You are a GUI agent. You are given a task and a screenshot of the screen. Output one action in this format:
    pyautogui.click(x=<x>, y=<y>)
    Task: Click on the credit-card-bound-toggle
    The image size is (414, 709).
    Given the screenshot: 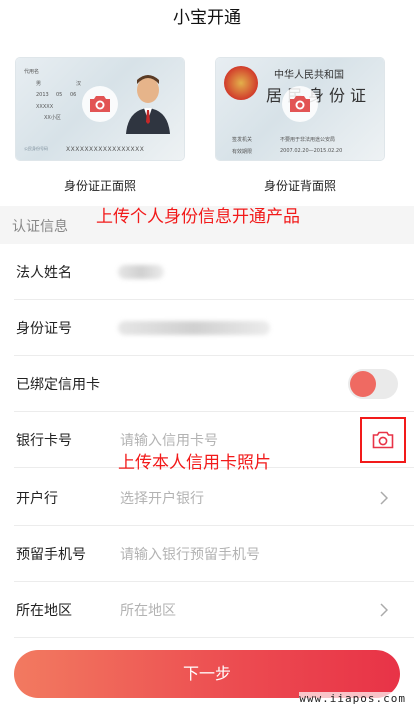 What is the action you would take?
    pyautogui.click(x=373, y=384)
    